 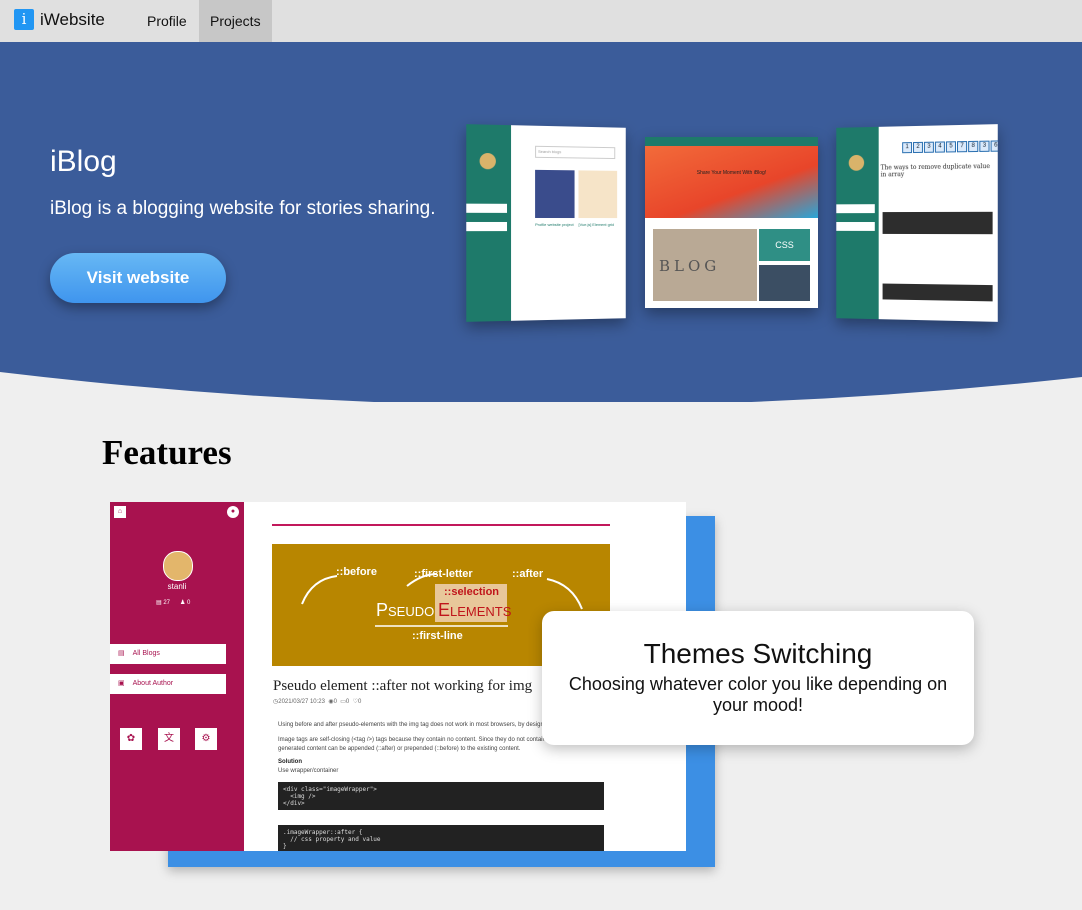 I want to click on array-digit: 5, so click(x=951, y=146).